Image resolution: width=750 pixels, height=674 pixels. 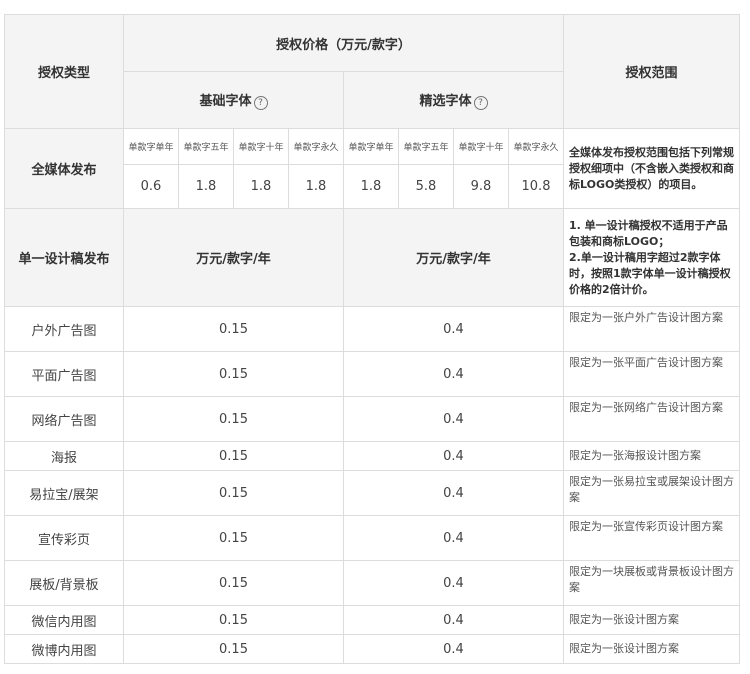 What do you see at coordinates (426, 186) in the screenshot?
I see `premium-price-cell: 5.8` at bounding box center [426, 186].